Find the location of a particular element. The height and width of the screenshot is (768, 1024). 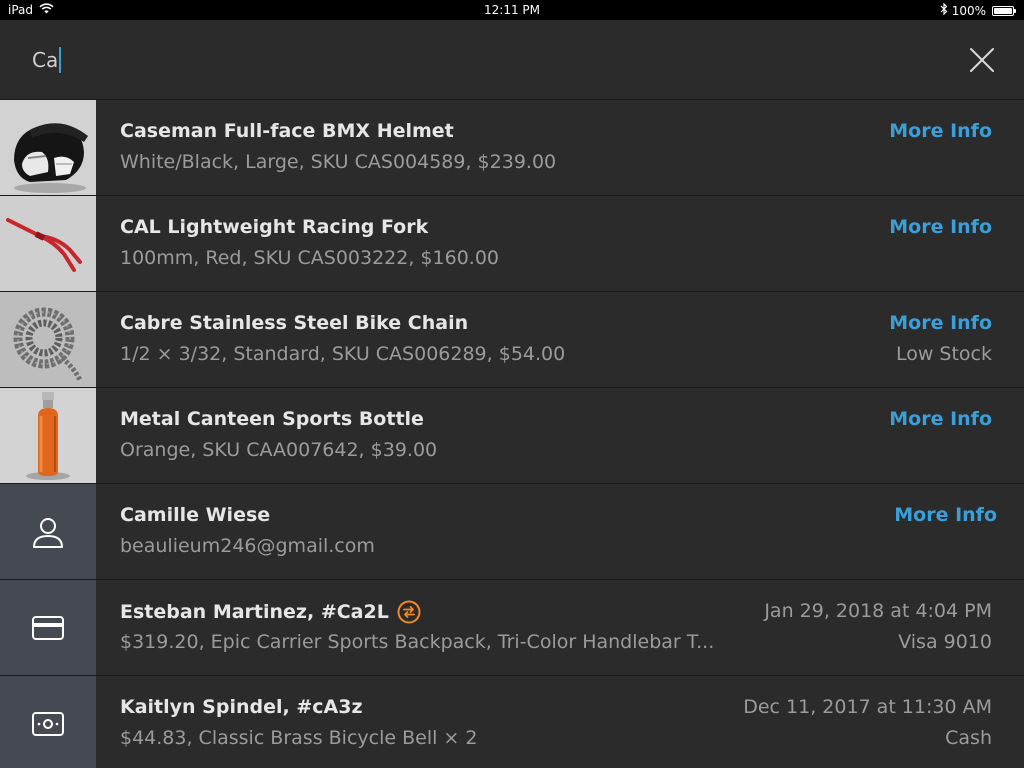

person-icon is located at coordinates (48, 532).